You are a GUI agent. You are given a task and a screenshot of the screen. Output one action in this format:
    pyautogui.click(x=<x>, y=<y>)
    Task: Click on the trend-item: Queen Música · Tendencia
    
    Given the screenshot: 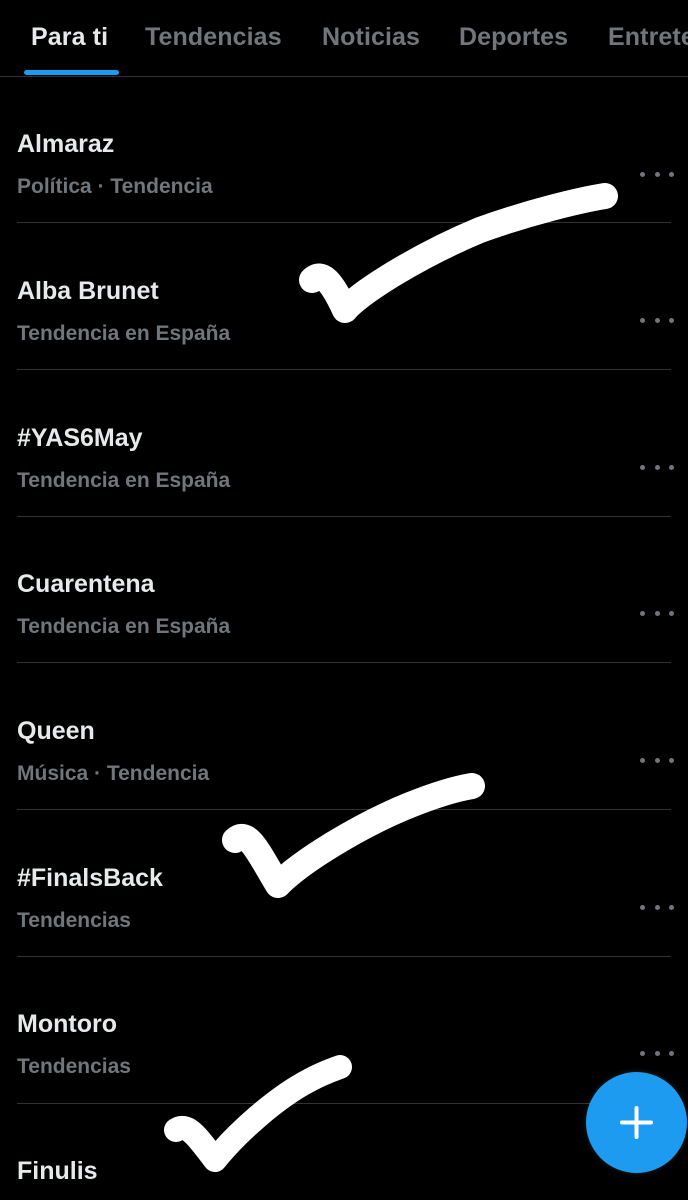 What is the action you would take?
    pyautogui.click(x=344, y=751)
    